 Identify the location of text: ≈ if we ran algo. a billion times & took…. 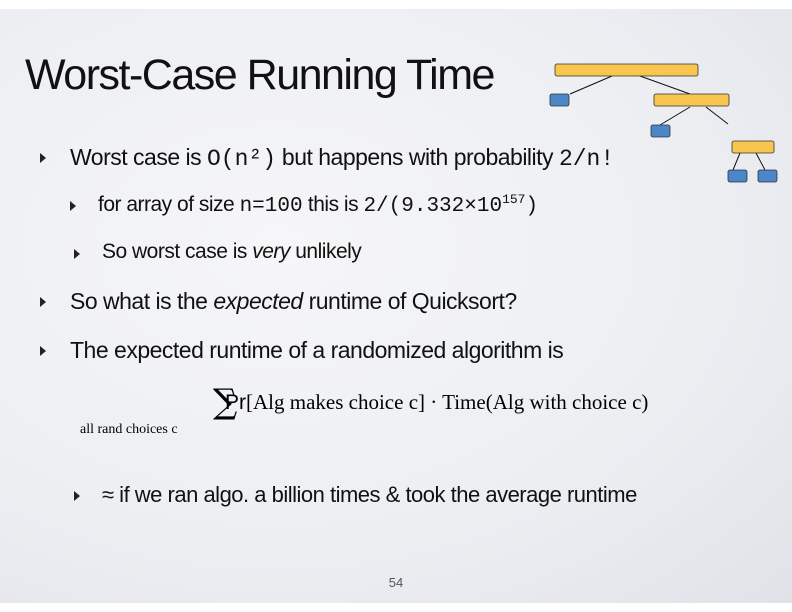
(369, 494).